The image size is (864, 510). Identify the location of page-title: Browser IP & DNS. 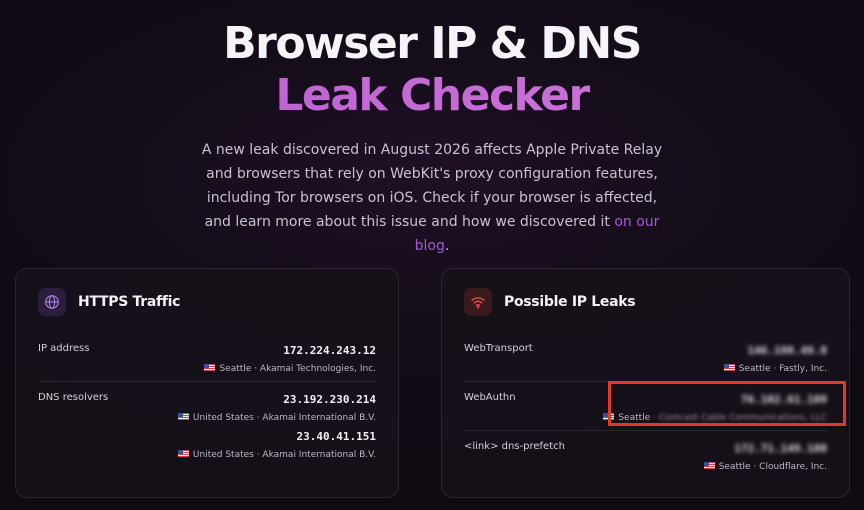
(432, 43).